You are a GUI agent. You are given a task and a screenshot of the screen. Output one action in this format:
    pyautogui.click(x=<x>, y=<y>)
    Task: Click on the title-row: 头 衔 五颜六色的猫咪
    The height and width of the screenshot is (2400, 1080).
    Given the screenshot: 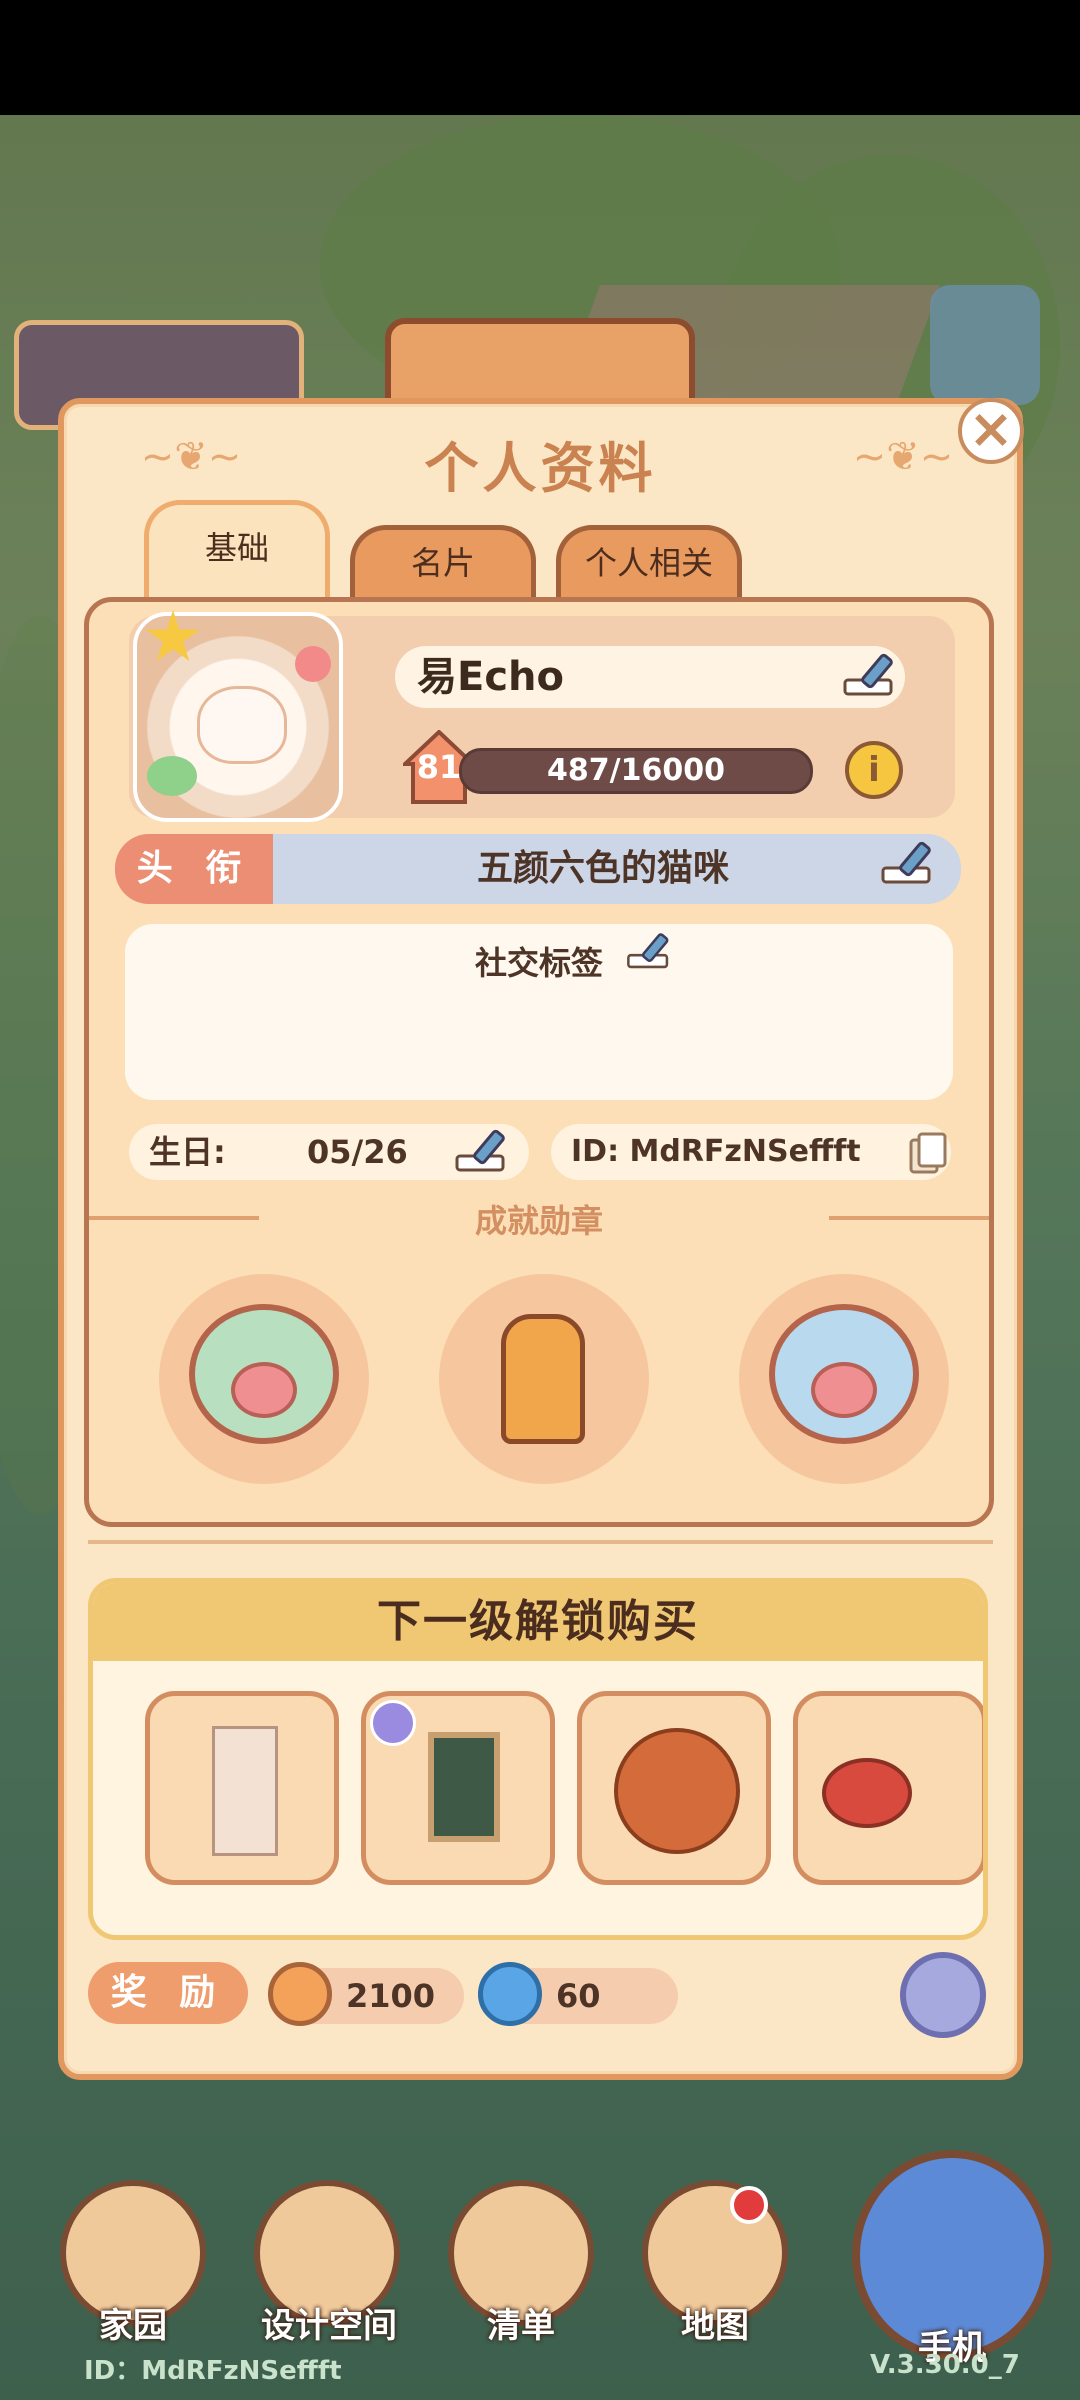 What is the action you would take?
    pyautogui.click(x=538, y=869)
    